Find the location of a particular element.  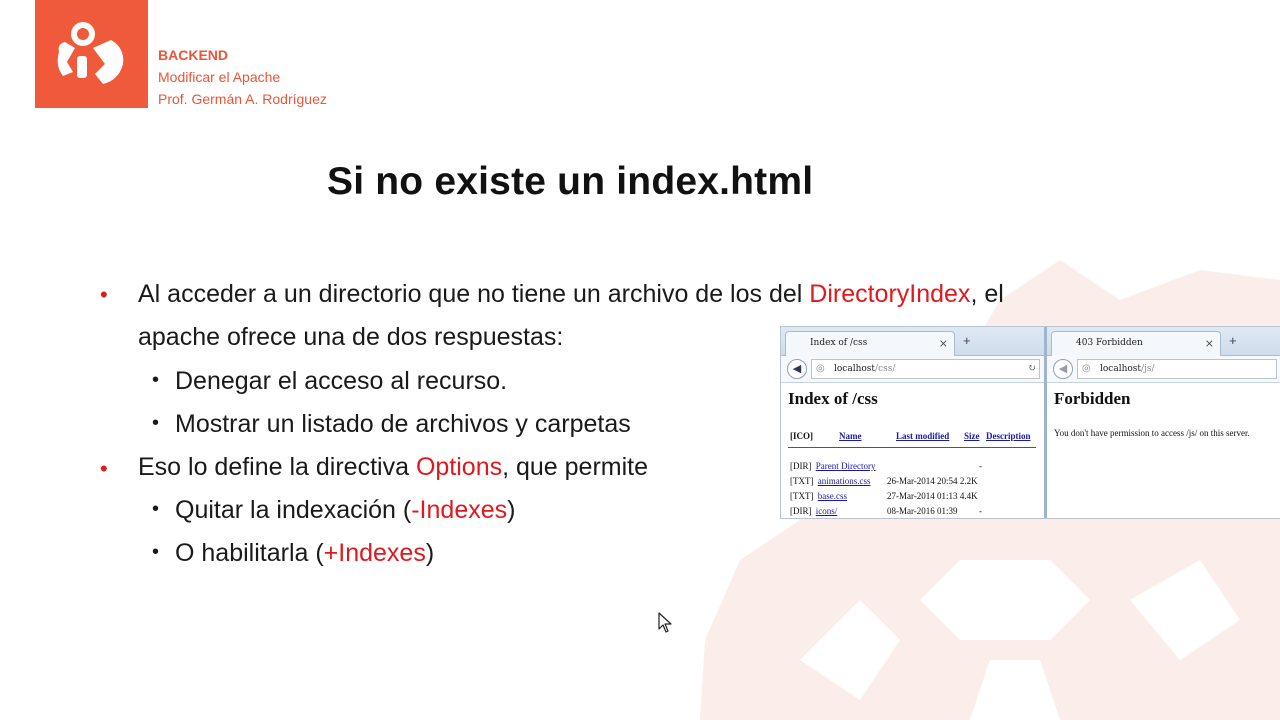

file-link: base.css is located at coordinates (832, 496).